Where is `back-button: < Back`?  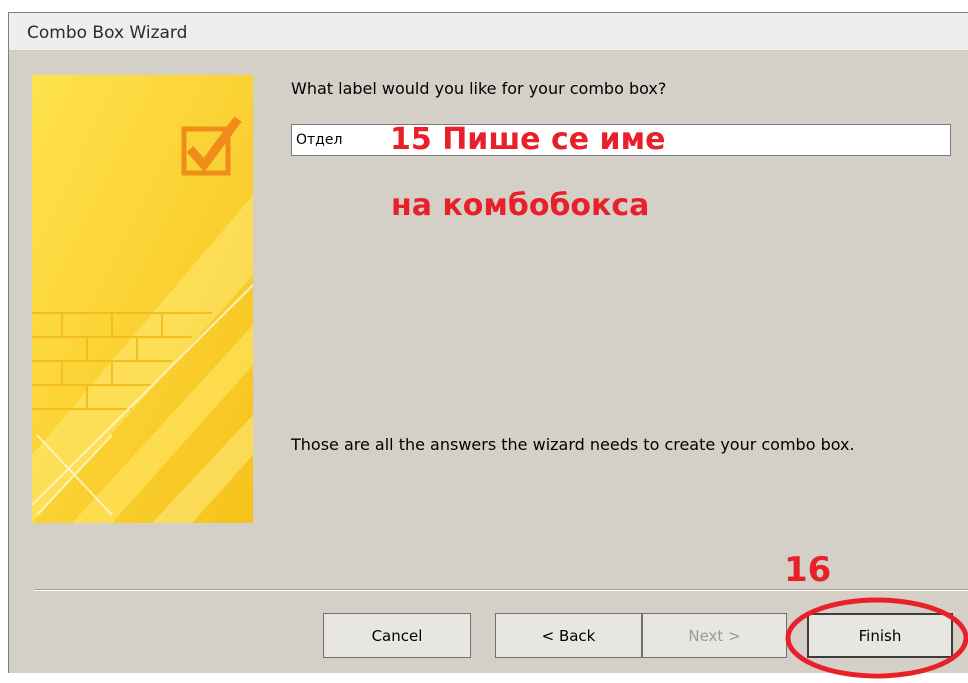
back-button: < Back is located at coordinates (568, 635).